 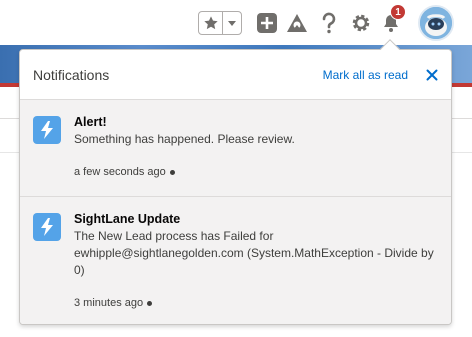 What do you see at coordinates (329, 23) in the screenshot?
I see `question-icon` at bounding box center [329, 23].